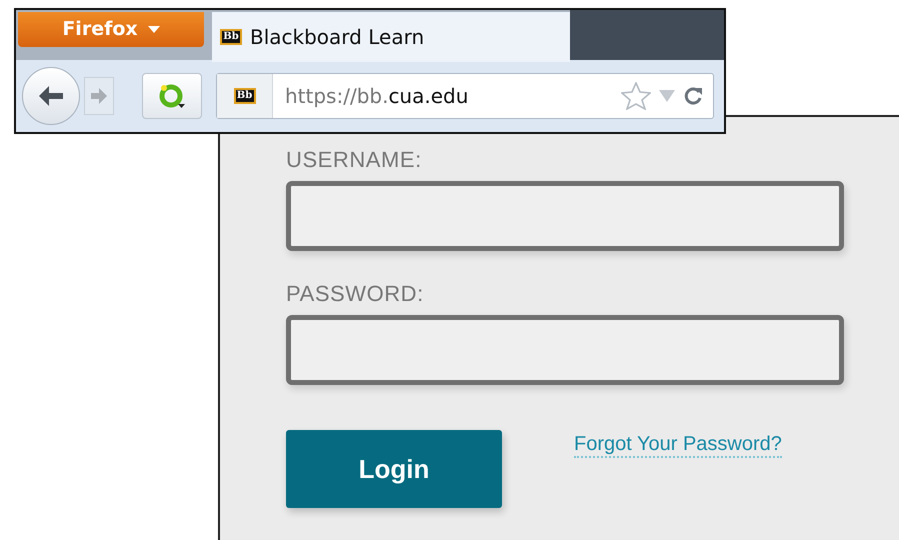  I want to click on field-label: PASSWORD:, so click(355, 294).